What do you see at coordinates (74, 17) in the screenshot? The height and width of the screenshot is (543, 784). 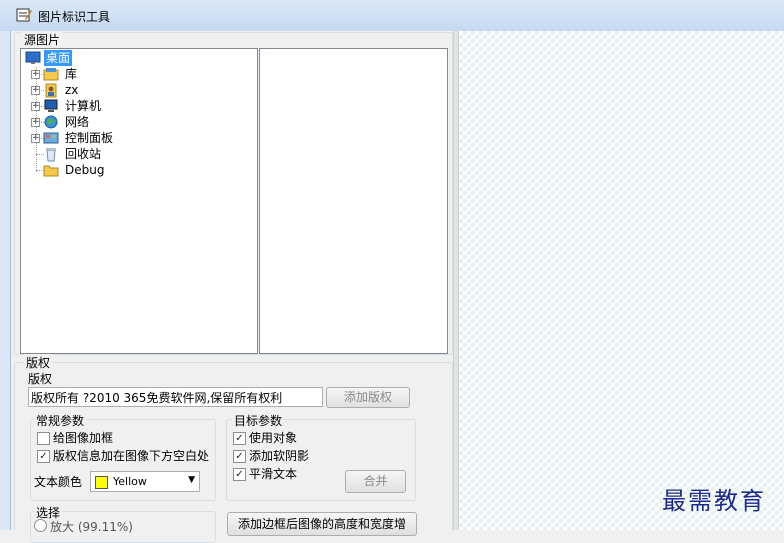 I see `window-title: 图片标识工具` at bounding box center [74, 17].